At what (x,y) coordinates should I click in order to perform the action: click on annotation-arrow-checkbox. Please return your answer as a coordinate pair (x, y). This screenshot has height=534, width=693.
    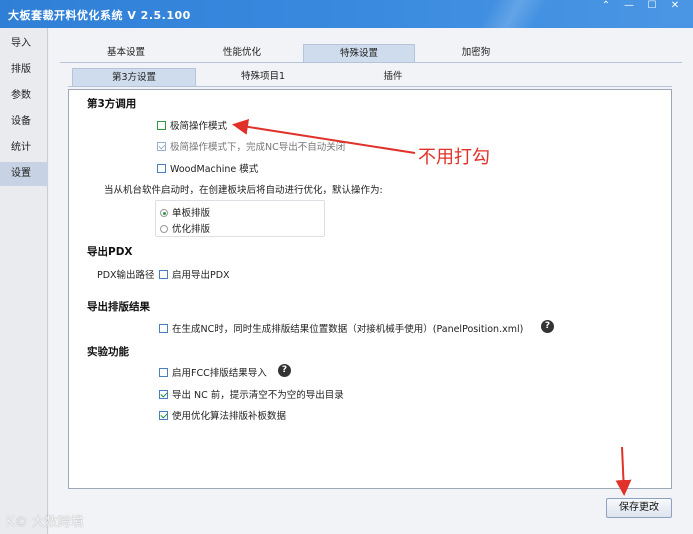
    Looking at the image, I should click on (324, 136).